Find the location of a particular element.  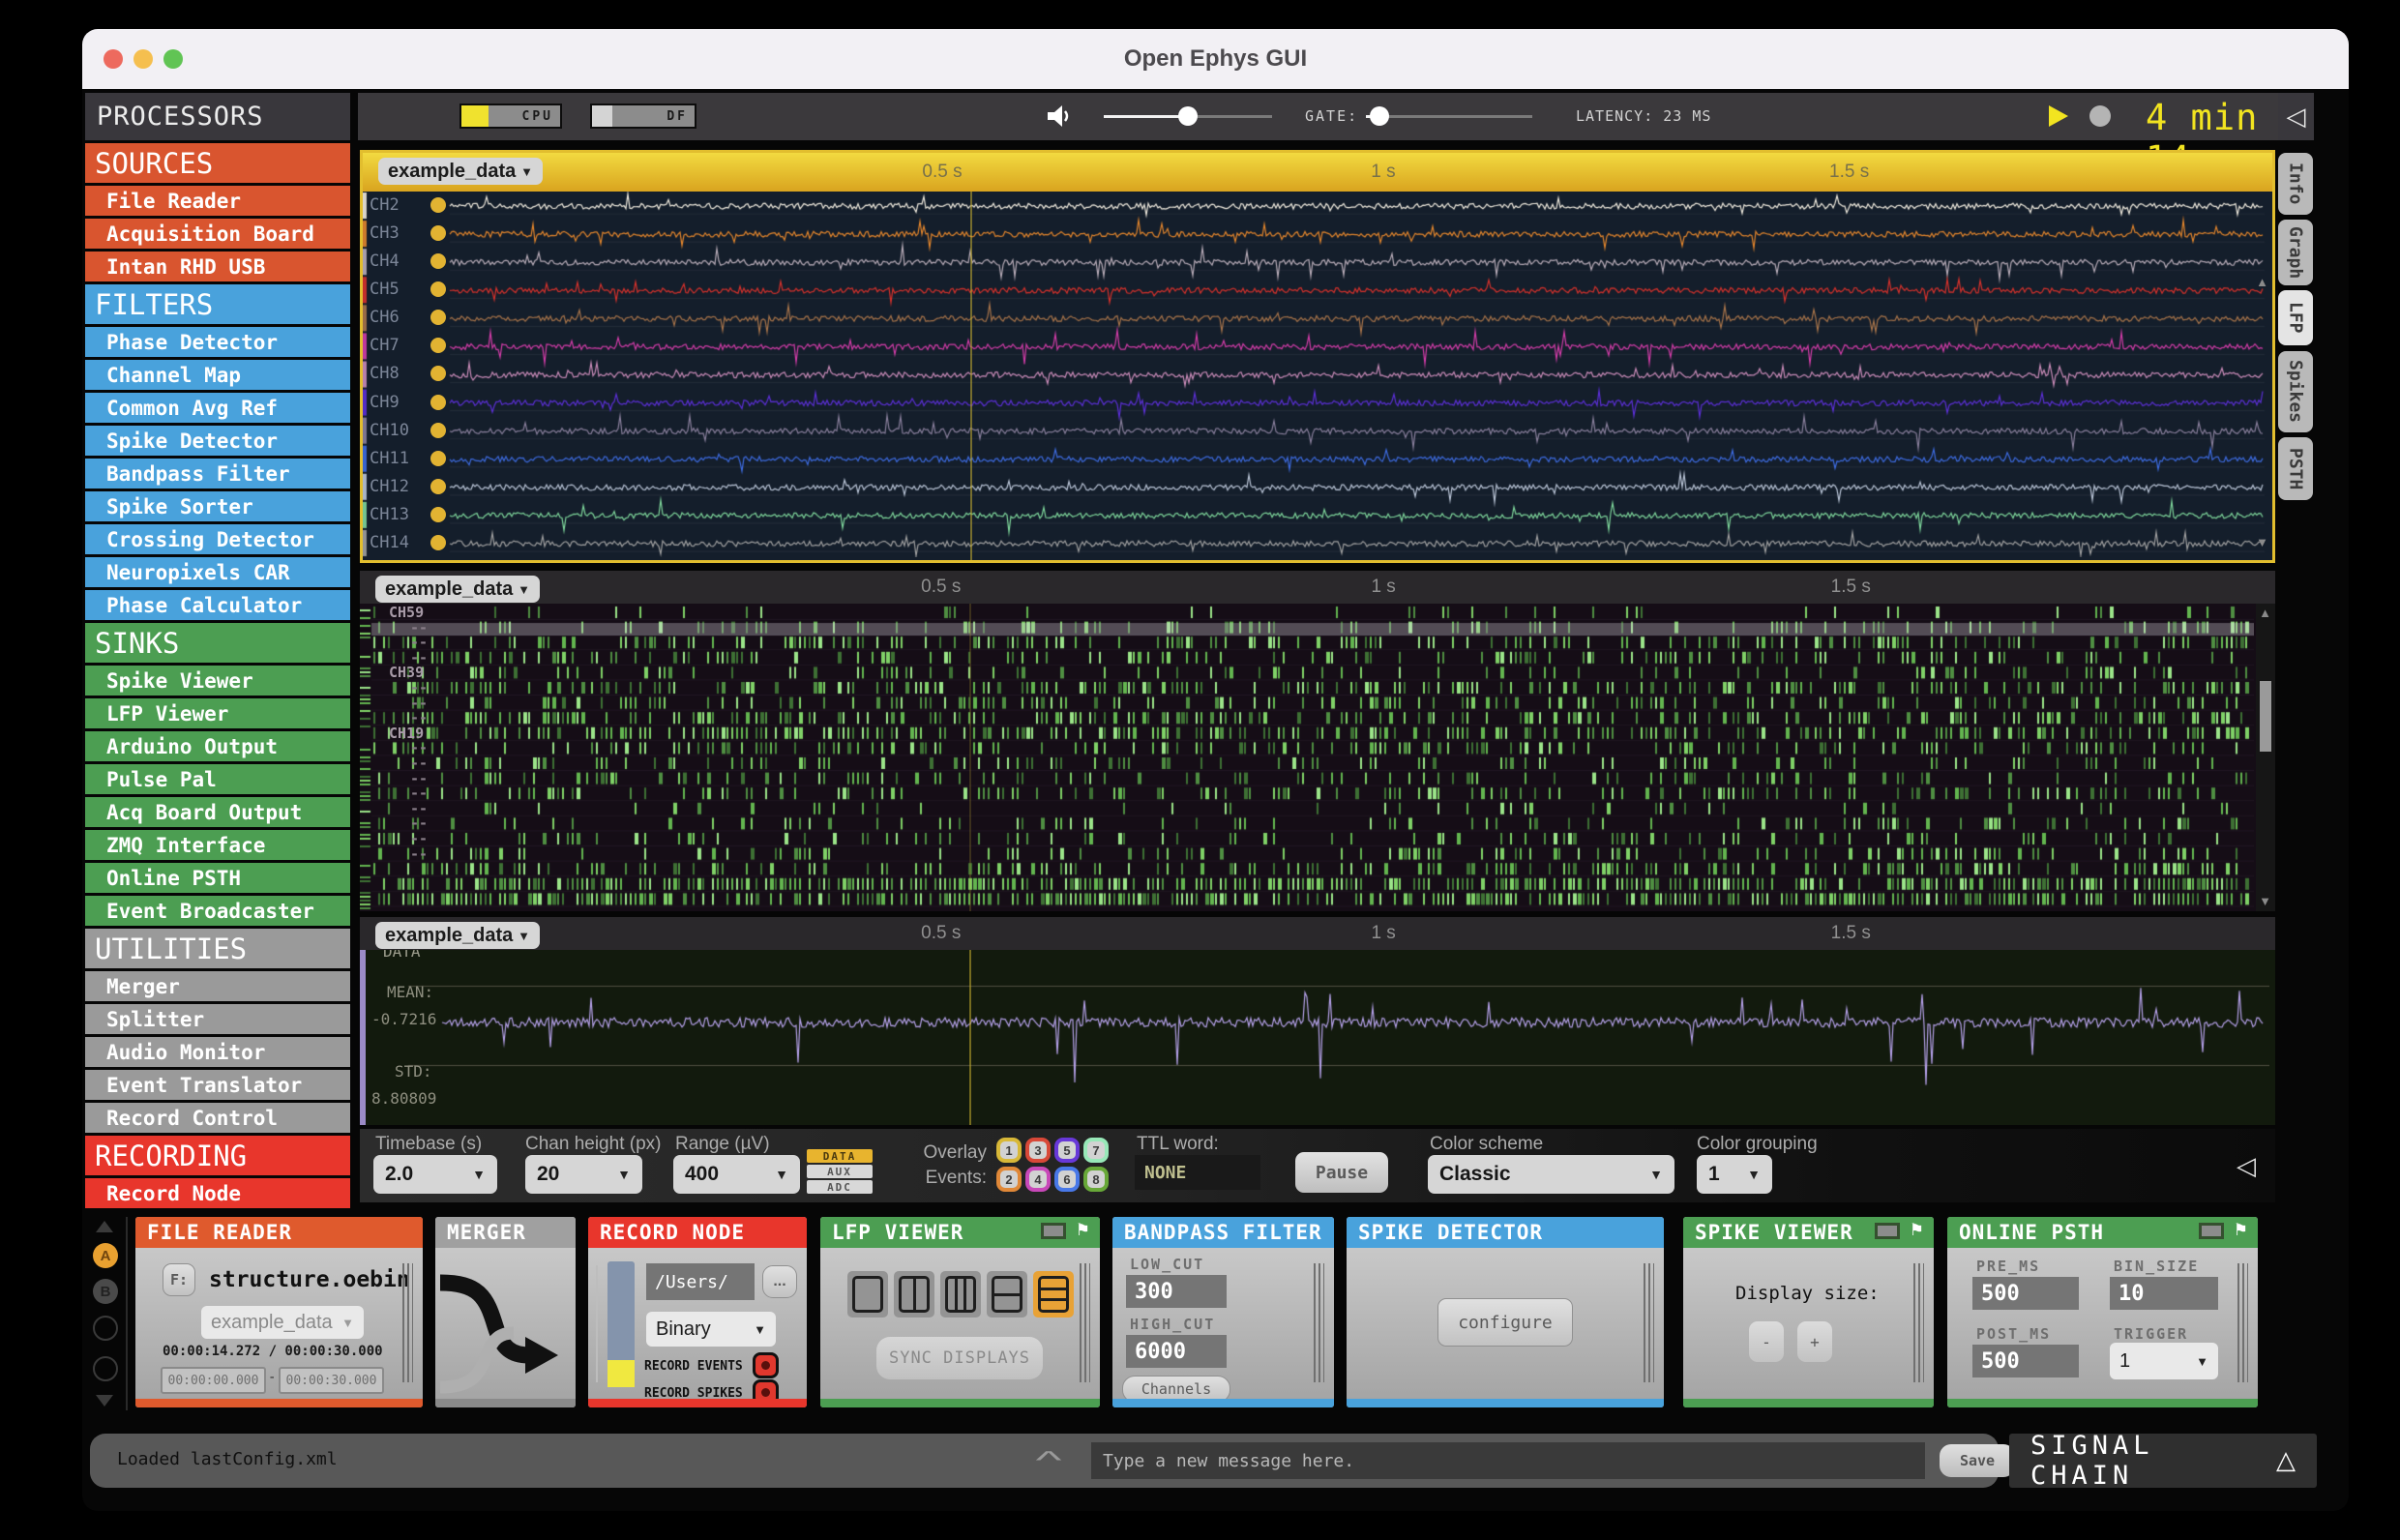

processor-item: Pulse Pal is located at coordinates (217, 779).